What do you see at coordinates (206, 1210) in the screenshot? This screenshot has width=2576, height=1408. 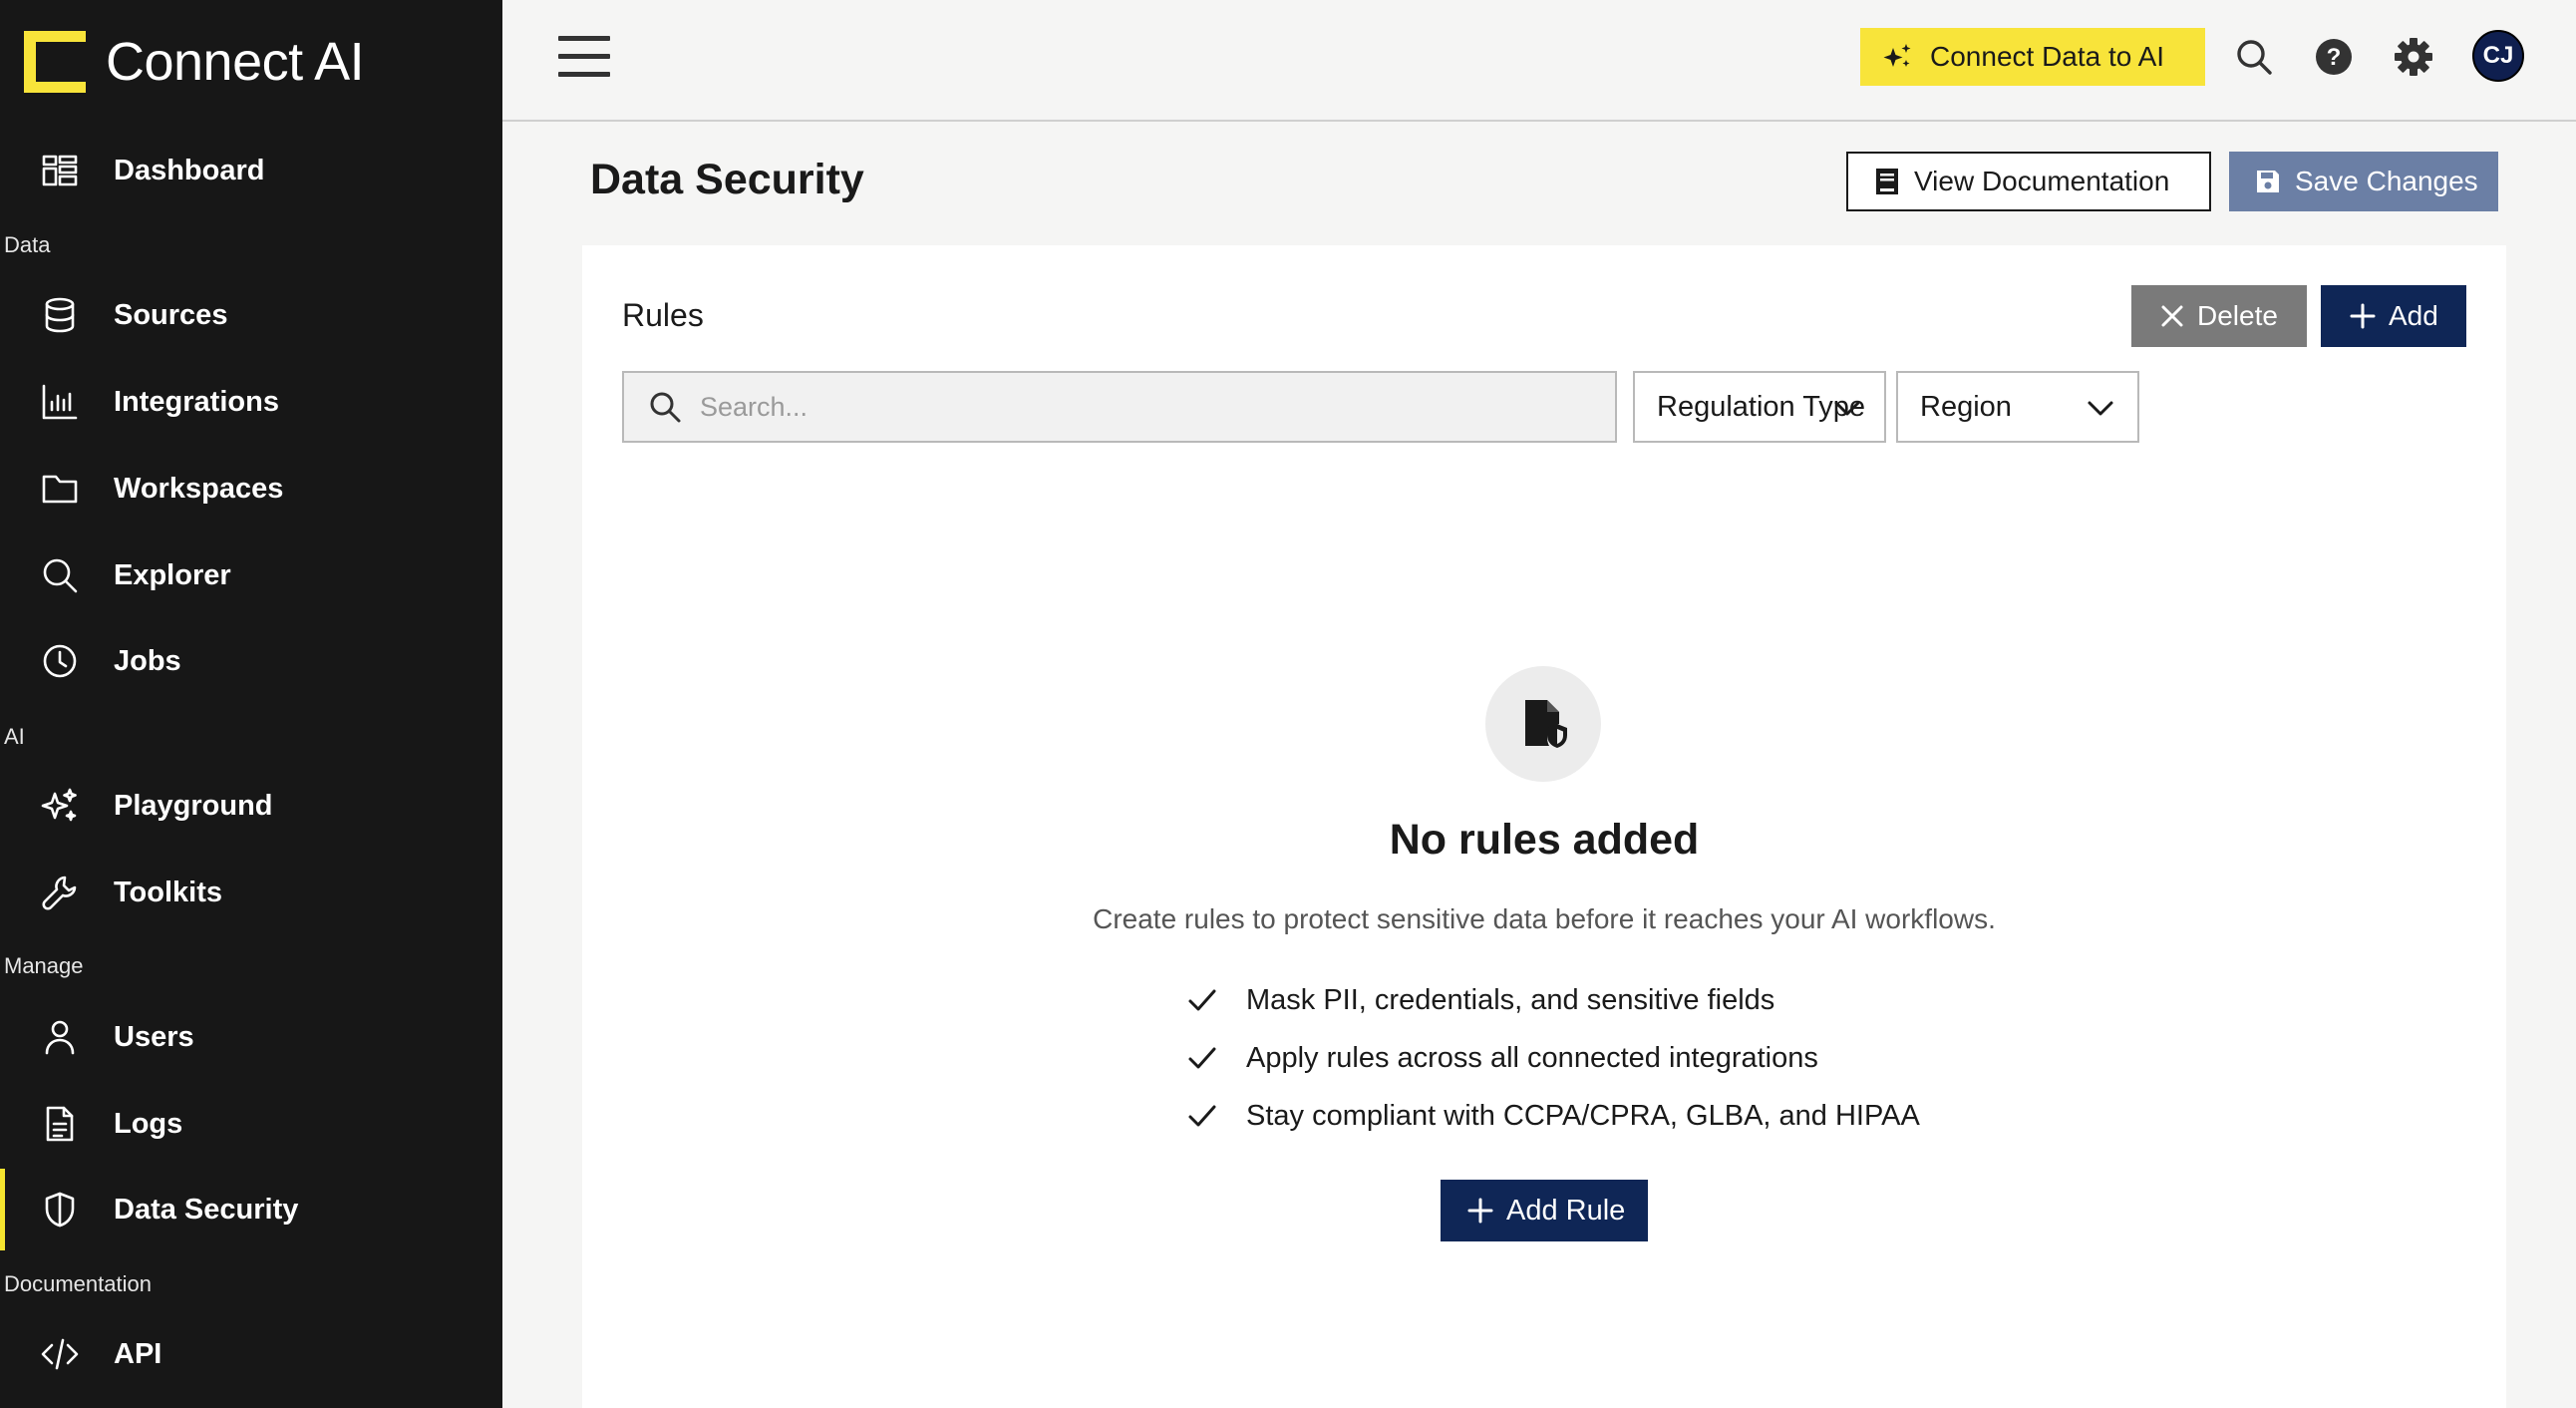 I see `sidebar-item-label: Data Security` at bounding box center [206, 1210].